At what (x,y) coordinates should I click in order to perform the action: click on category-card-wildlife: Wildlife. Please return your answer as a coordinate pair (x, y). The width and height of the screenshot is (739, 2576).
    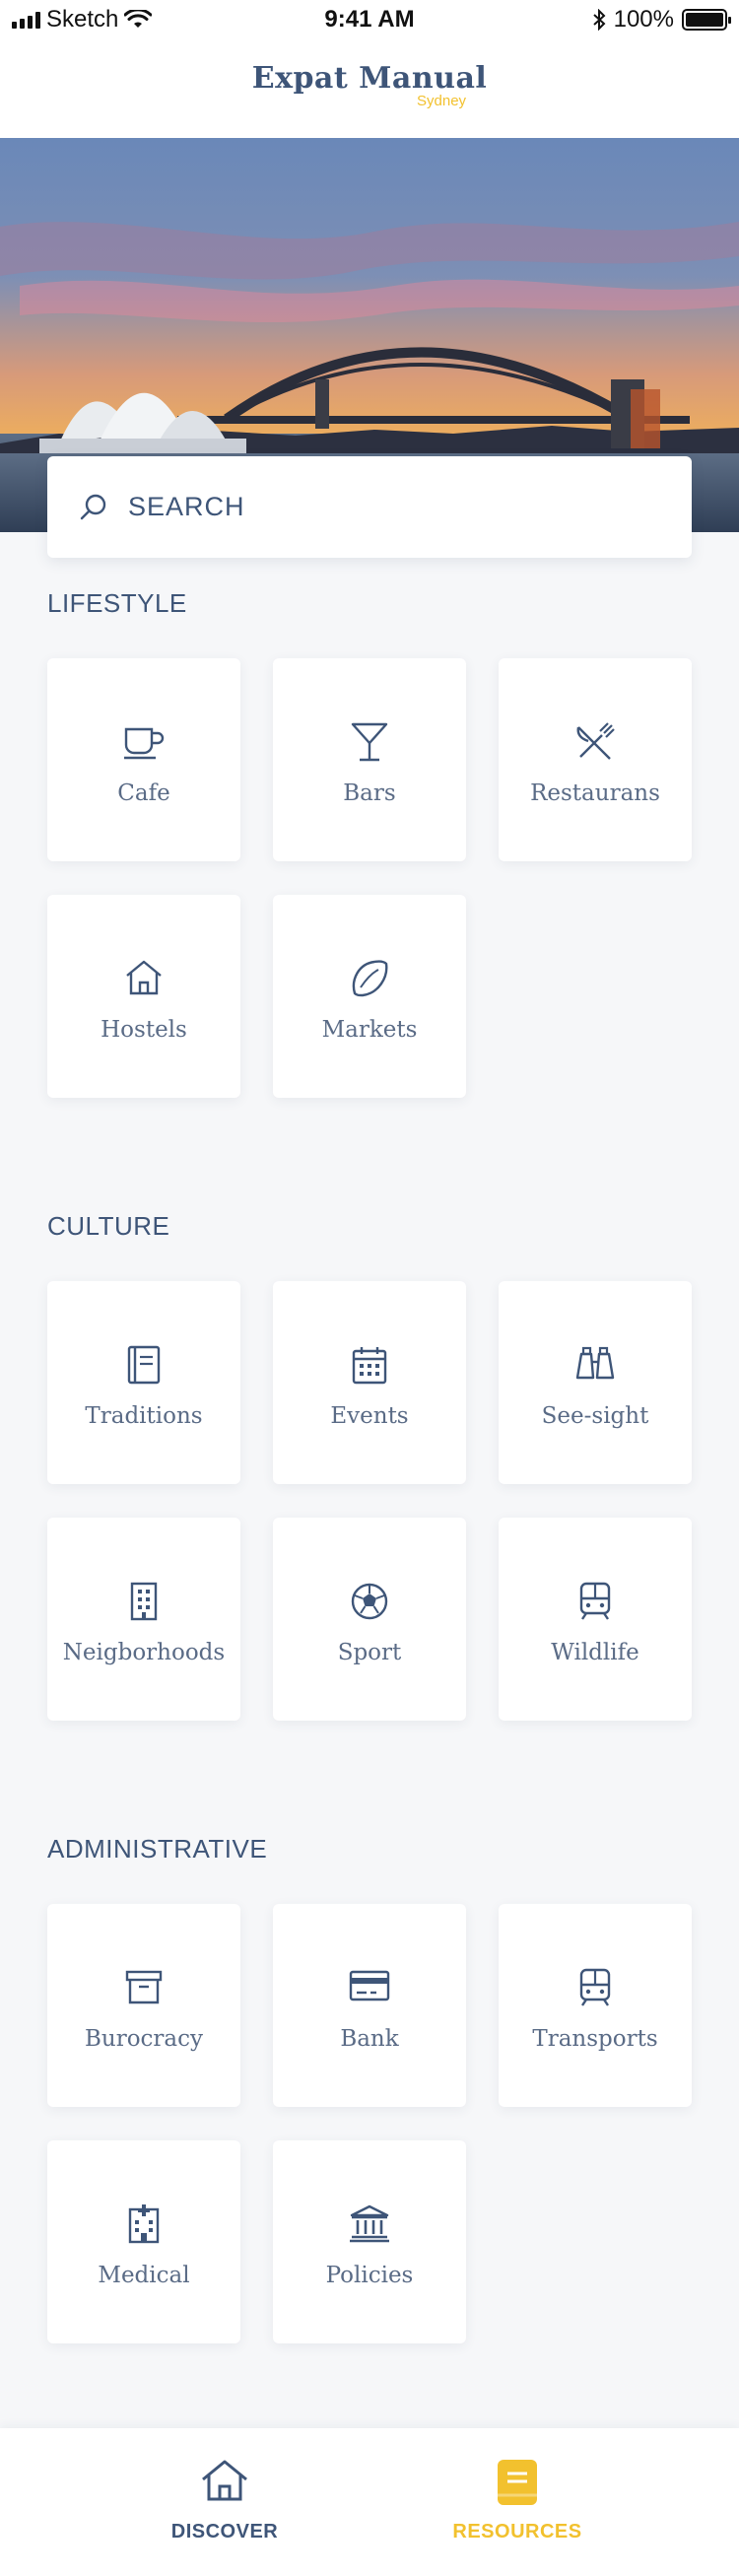
    Looking at the image, I should click on (595, 1619).